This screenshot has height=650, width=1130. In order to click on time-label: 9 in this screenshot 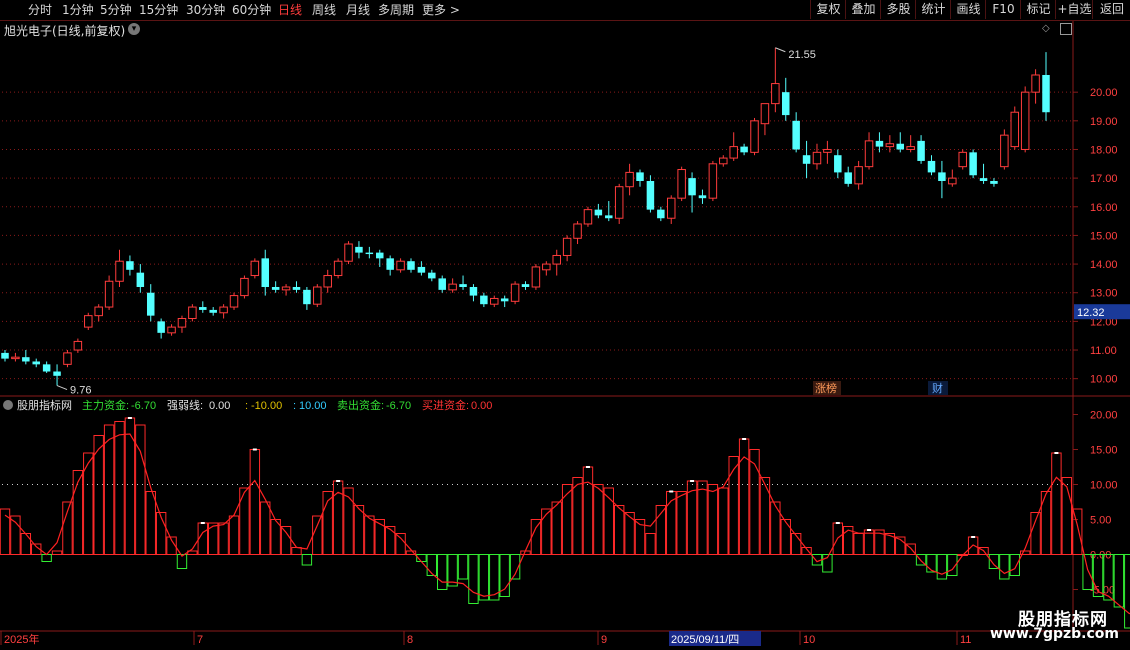, I will do `click(604, 640)`.